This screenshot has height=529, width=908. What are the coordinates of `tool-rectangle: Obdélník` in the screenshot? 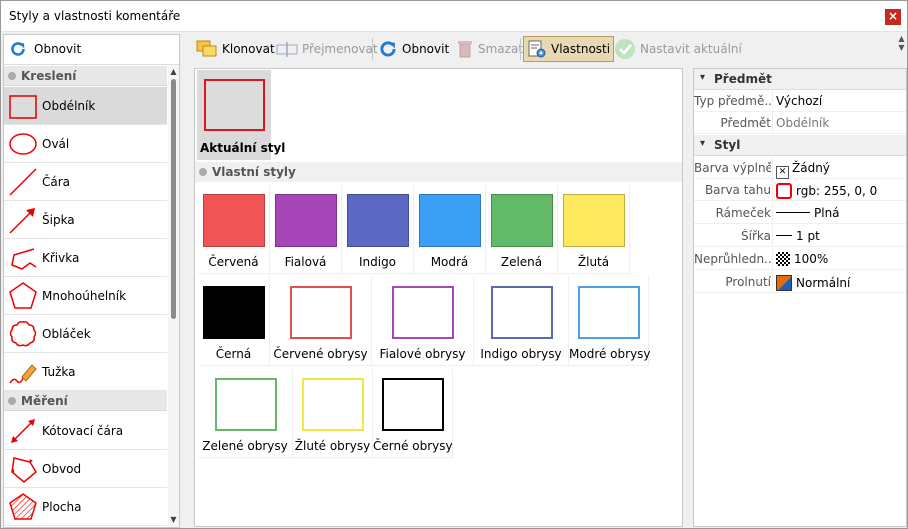 It's located at (85, 106).